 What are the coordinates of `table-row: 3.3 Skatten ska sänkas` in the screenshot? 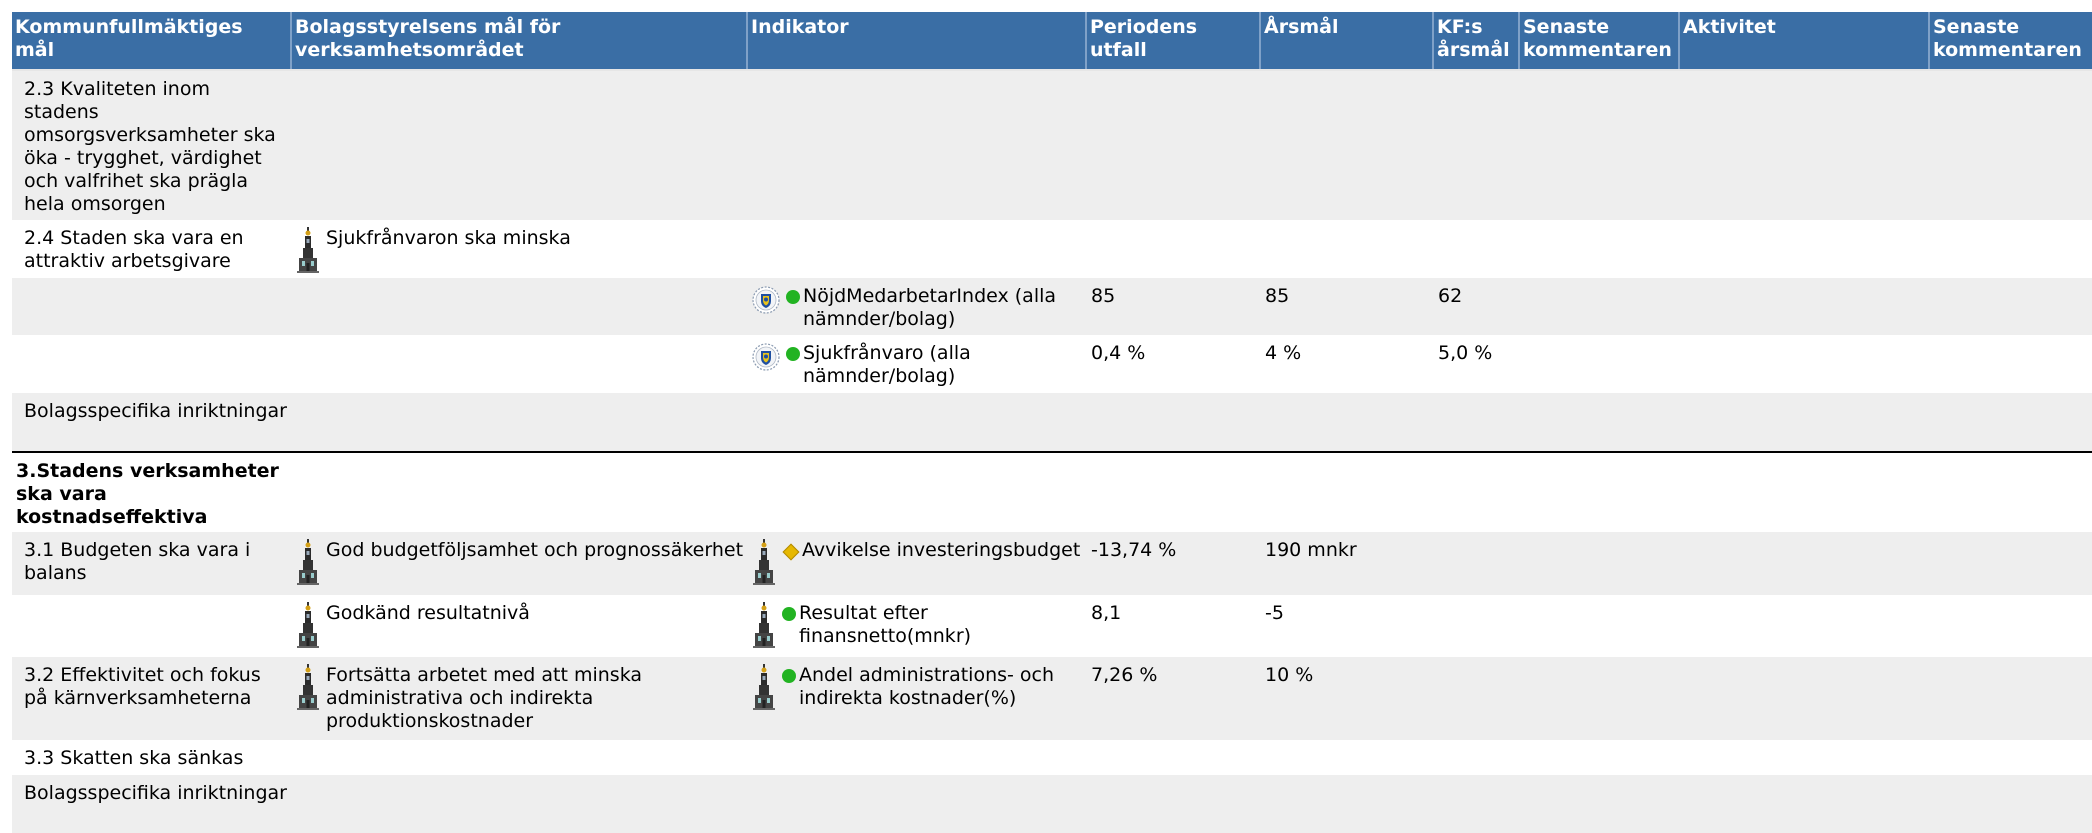 It's located at (1052, 757).